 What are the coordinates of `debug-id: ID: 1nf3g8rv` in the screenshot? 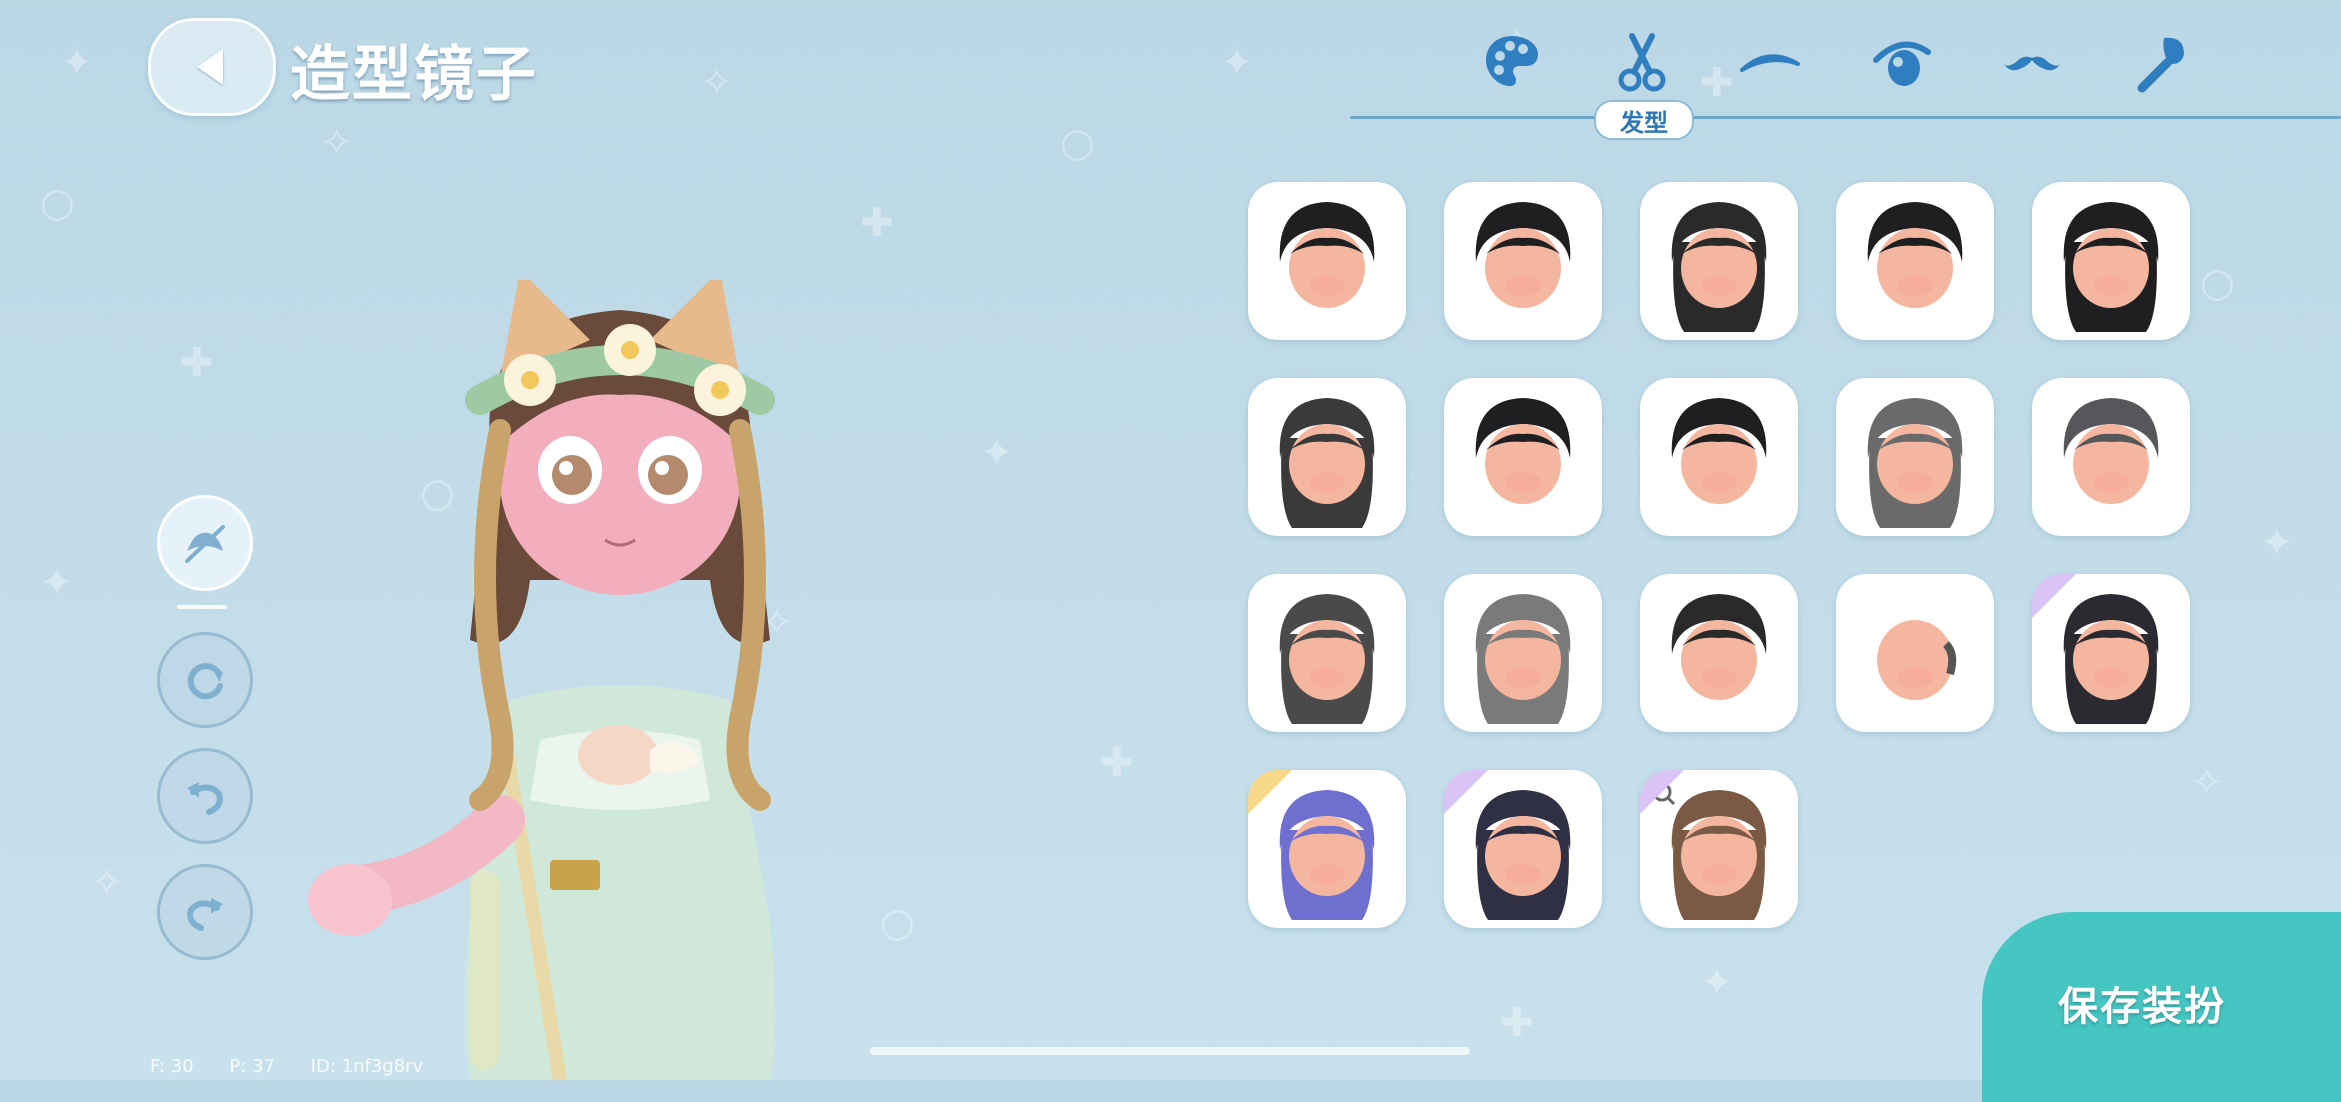 It's located at (367, 1066).